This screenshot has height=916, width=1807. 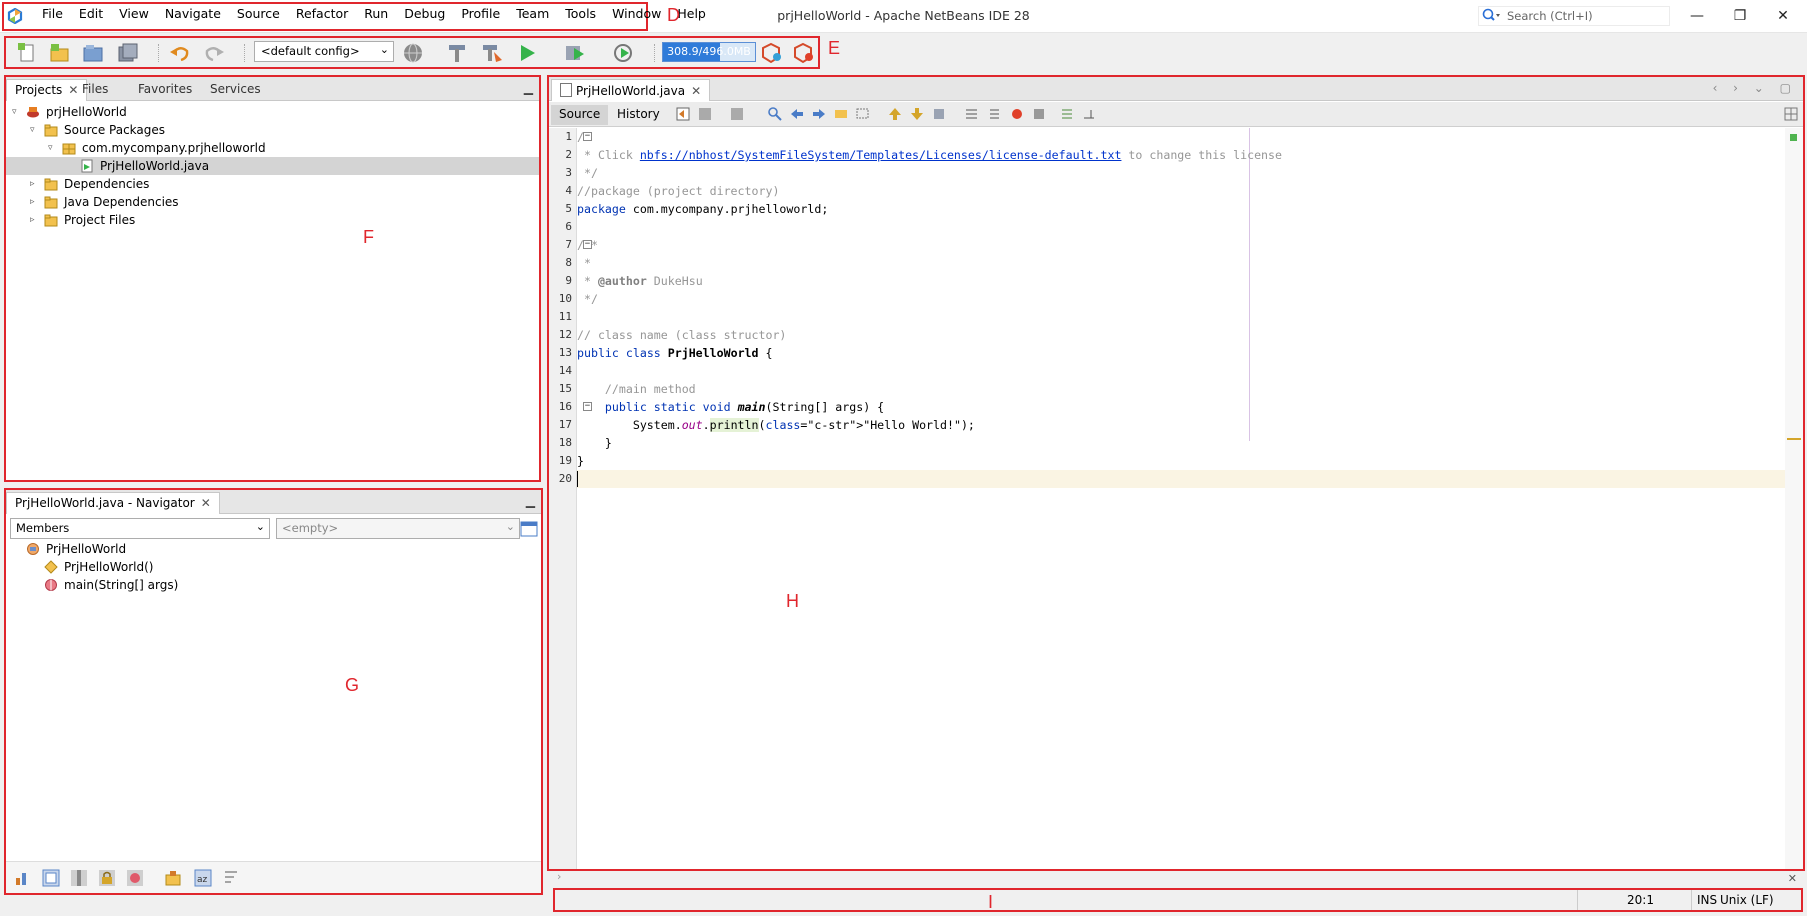 I want to click on menu-item-run: Run, so click(x=376, y=14).